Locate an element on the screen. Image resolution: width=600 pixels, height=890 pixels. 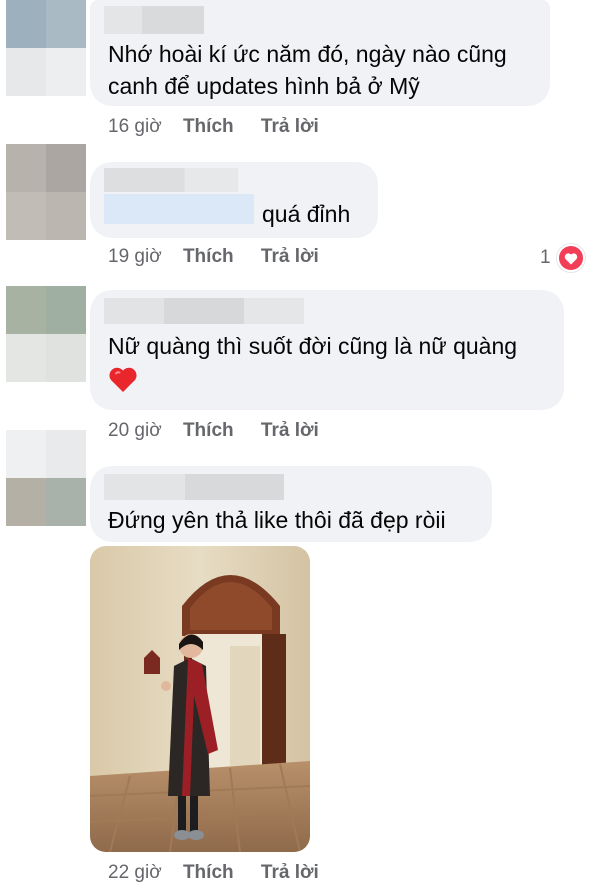
comment-text: quá đỉnh is located at coordinates (306, 214).